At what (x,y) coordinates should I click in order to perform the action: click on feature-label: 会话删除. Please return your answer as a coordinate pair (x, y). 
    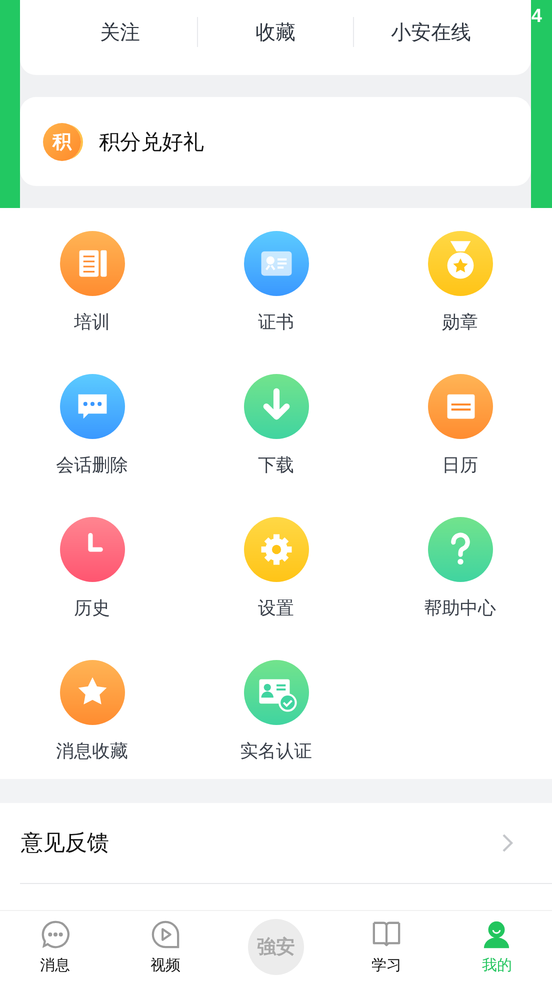
    Looking at the image, I should click on (92, 465).